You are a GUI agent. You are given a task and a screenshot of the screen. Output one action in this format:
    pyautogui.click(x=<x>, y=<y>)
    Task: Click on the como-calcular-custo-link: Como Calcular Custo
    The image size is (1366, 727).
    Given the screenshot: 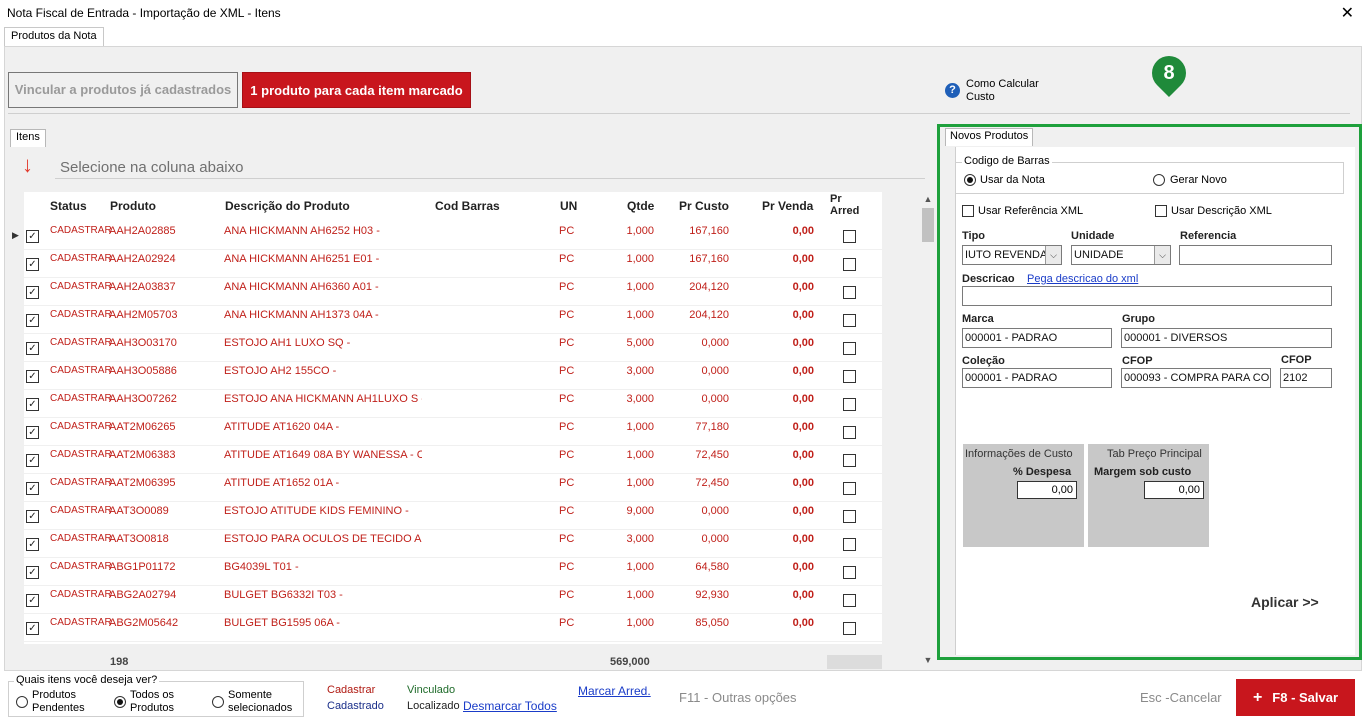 What is the action you would take?
    pyautogui.click(x=1002, y=91)
    